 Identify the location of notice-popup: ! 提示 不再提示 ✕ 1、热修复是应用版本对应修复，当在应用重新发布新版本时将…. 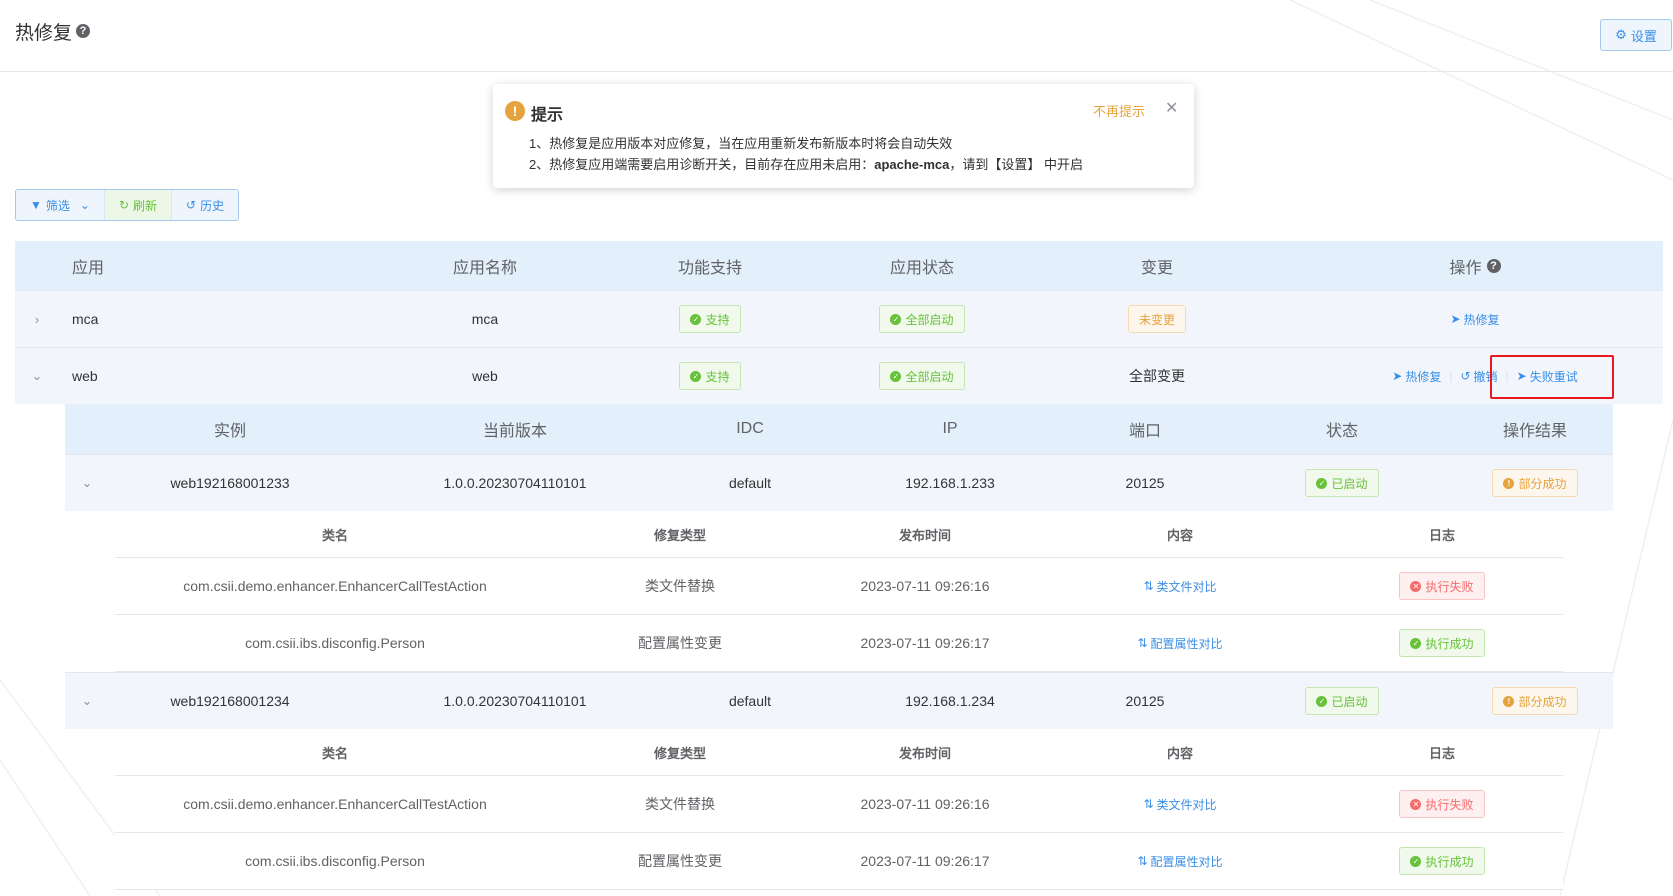
(843, 136).